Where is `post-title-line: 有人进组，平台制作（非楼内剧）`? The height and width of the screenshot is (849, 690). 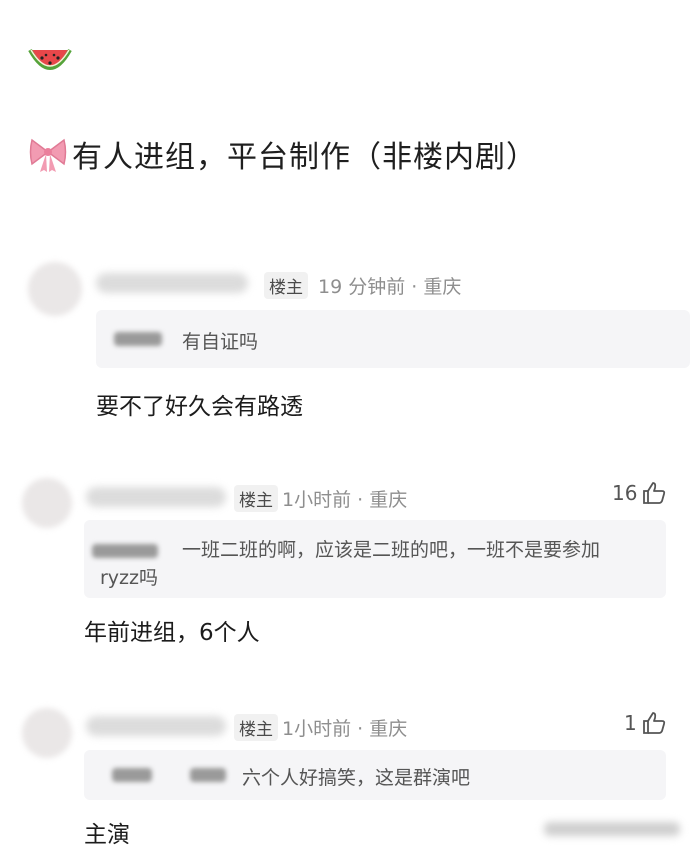
post-title-line: 有人进组，平台制作（非楼内剧） is located at coordinates (282, 154).